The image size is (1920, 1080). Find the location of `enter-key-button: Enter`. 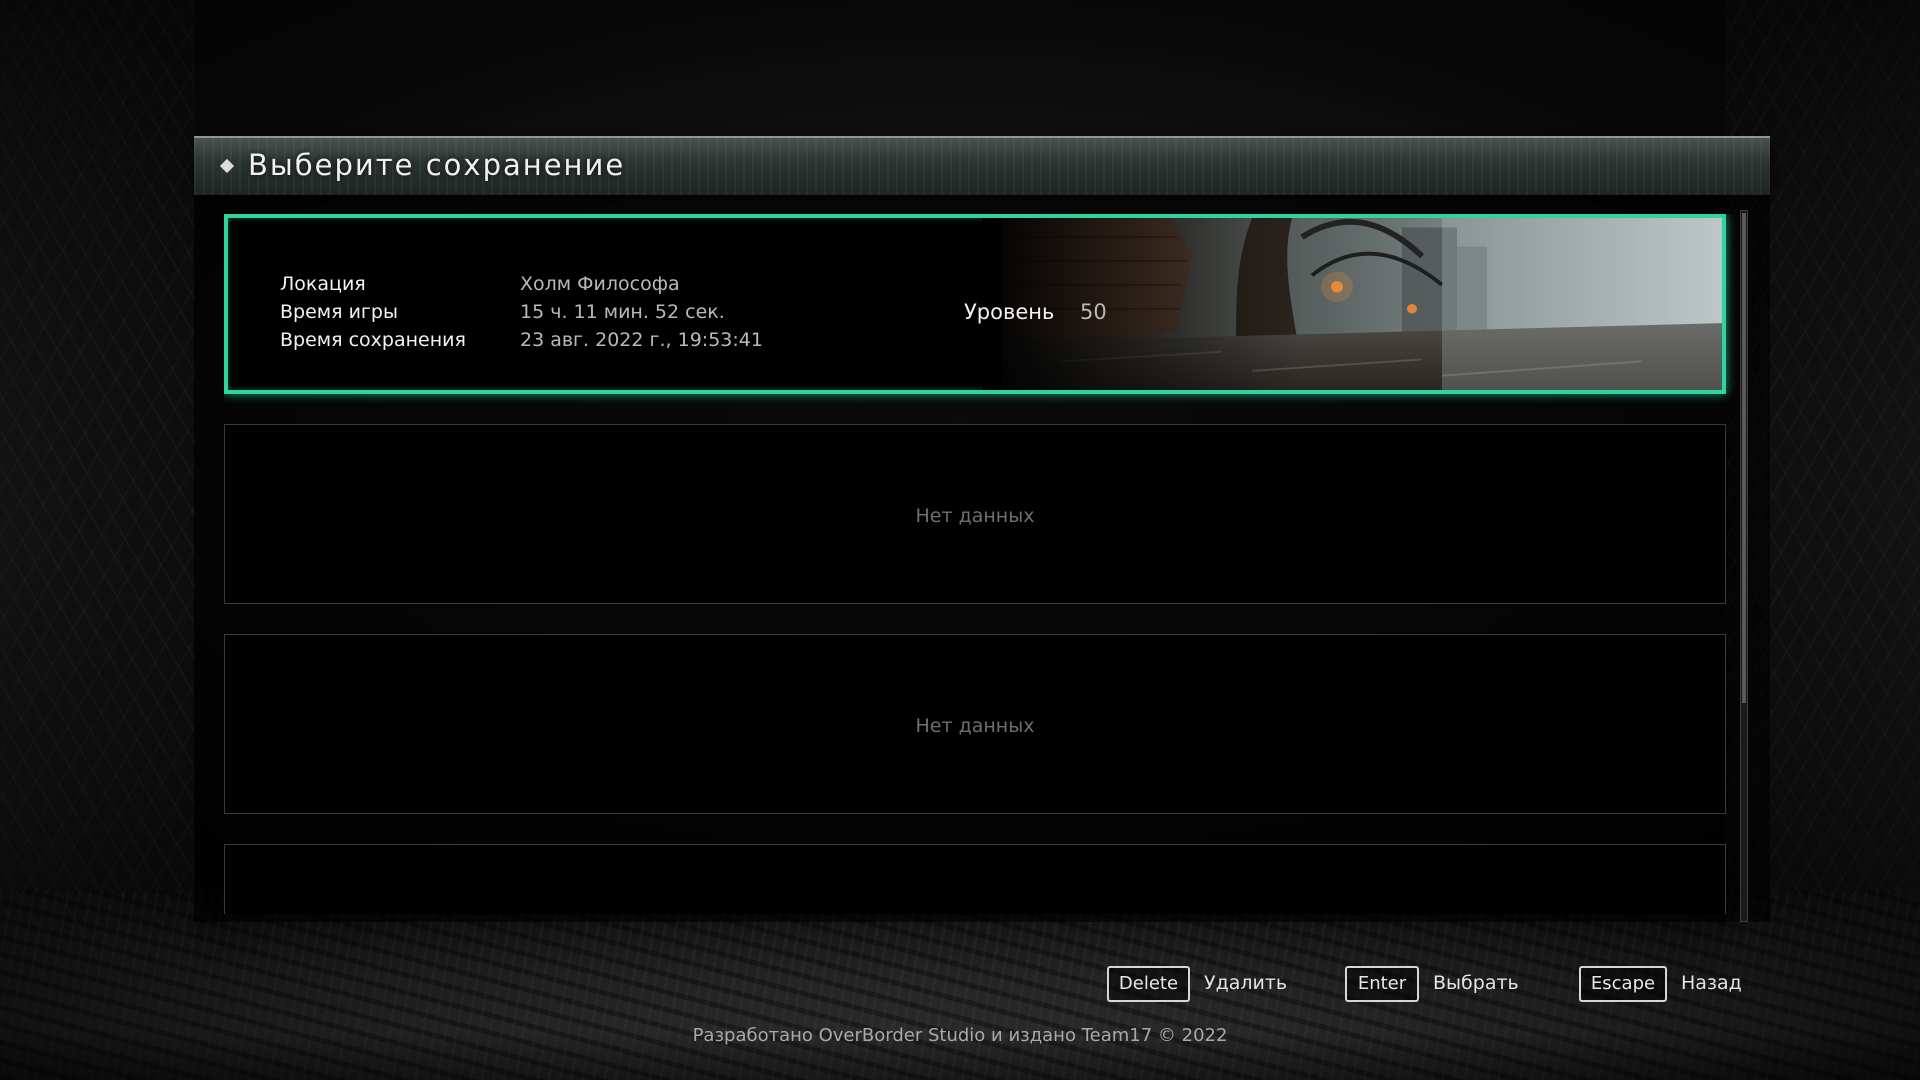

enter-key-button: Enter is located at coordinates (1382, 984).